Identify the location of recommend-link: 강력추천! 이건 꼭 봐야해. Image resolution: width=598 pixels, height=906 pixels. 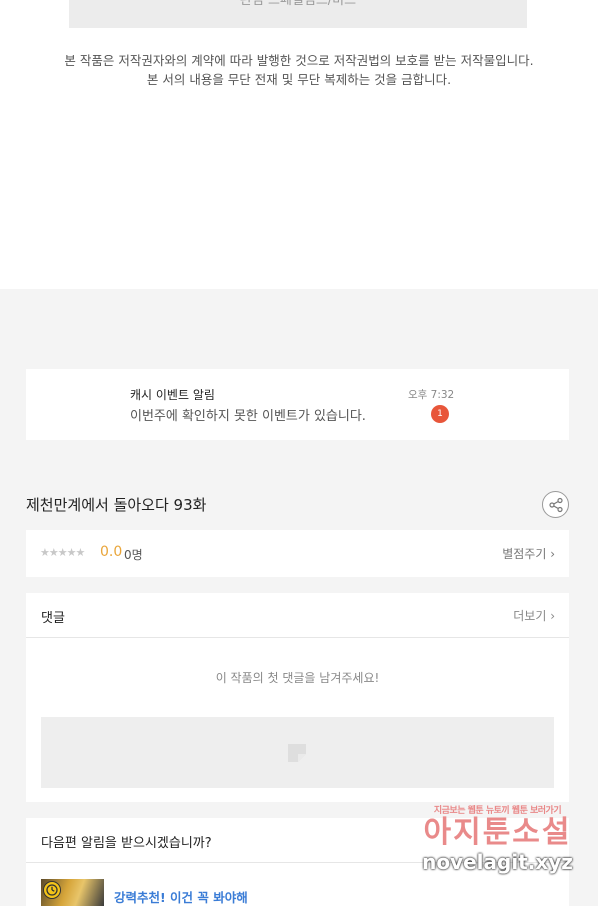
(181, 896).